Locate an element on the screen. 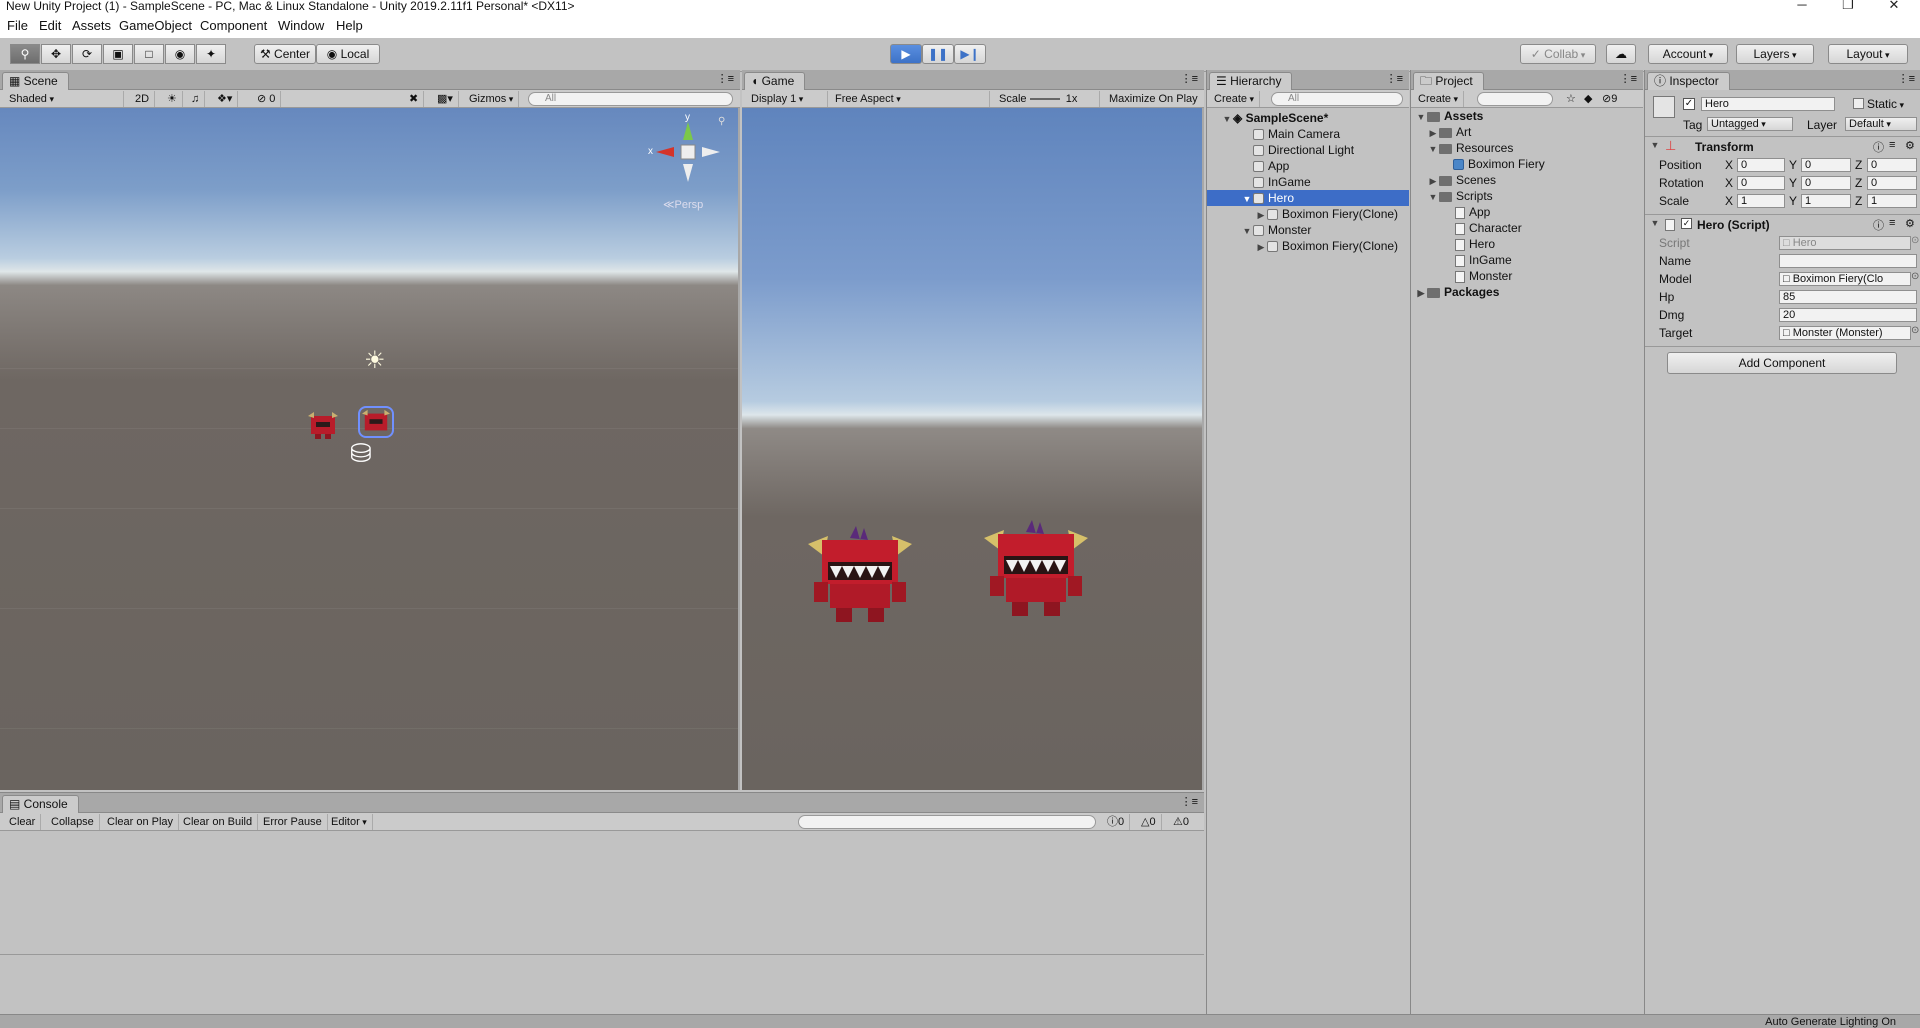 The height and width of the screenshot is (1028, 1920). name-field is located at coordinates (1848, 261).